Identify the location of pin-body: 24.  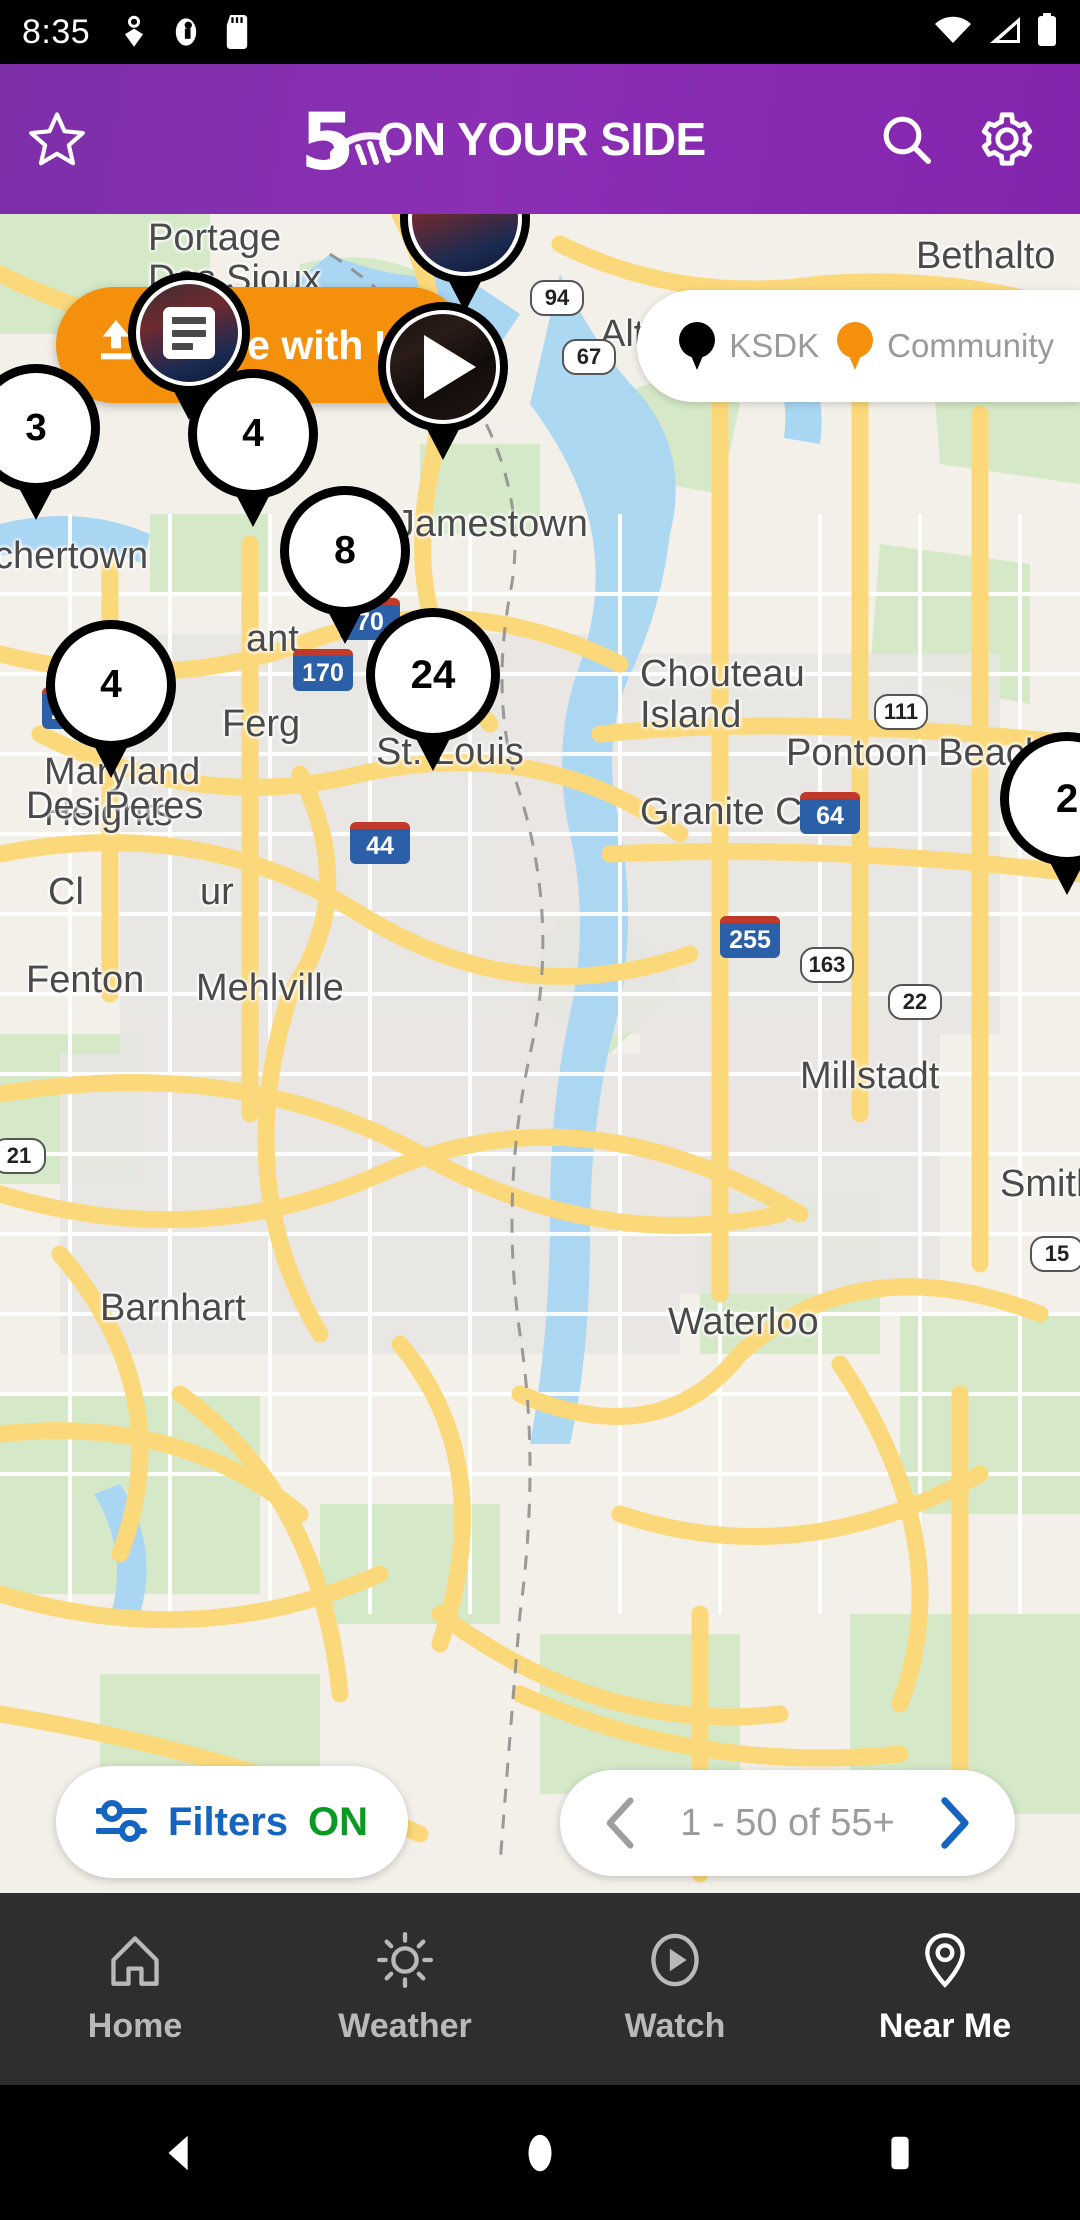
(433, 675).